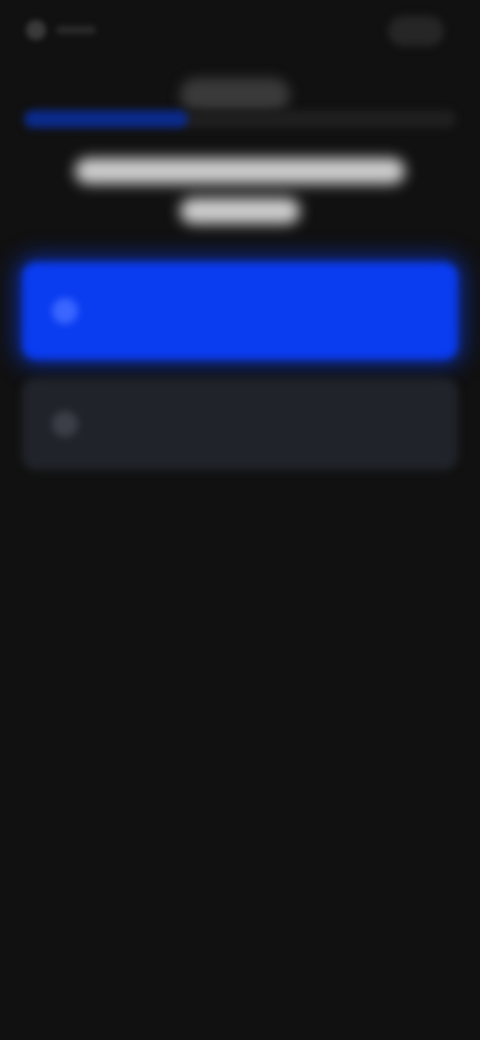 The width and height of the screenshot is (480, 1040). What do you see at coordinates (240, 311) in the screenshot?
I see `option-1-selected` at bounding box center [240, 311].